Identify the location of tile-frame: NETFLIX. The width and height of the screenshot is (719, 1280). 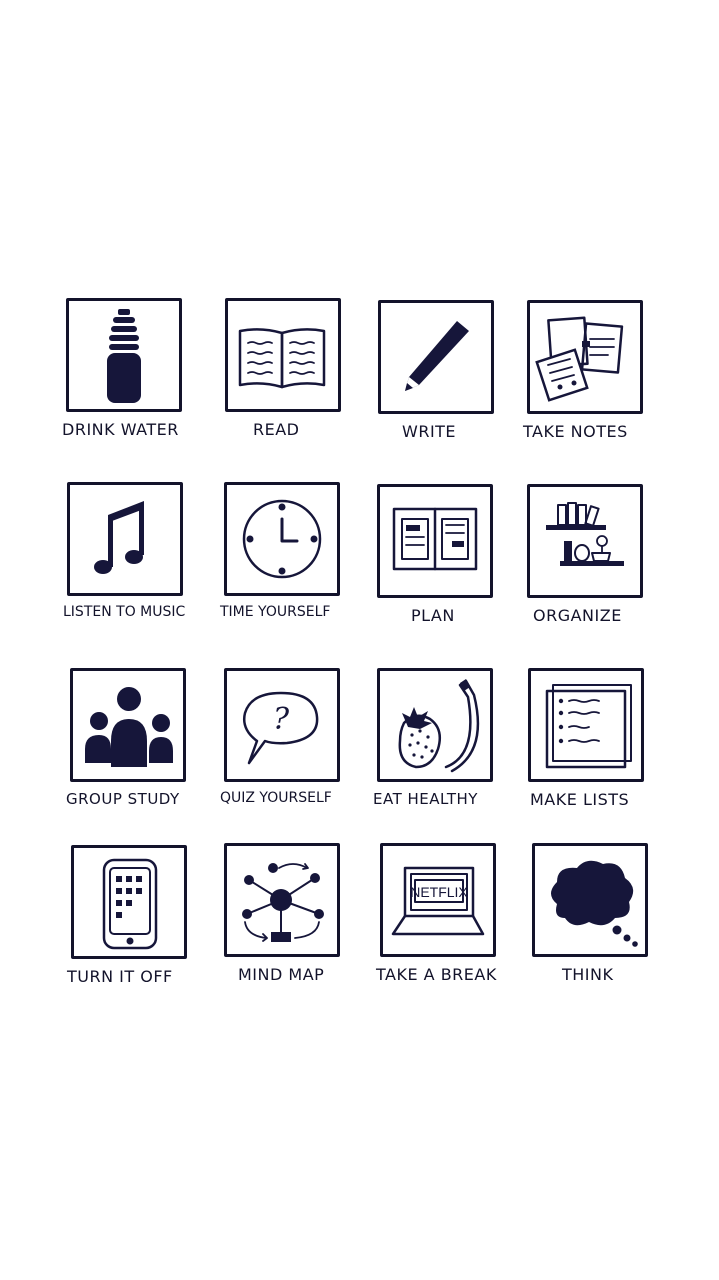
(438, 900).